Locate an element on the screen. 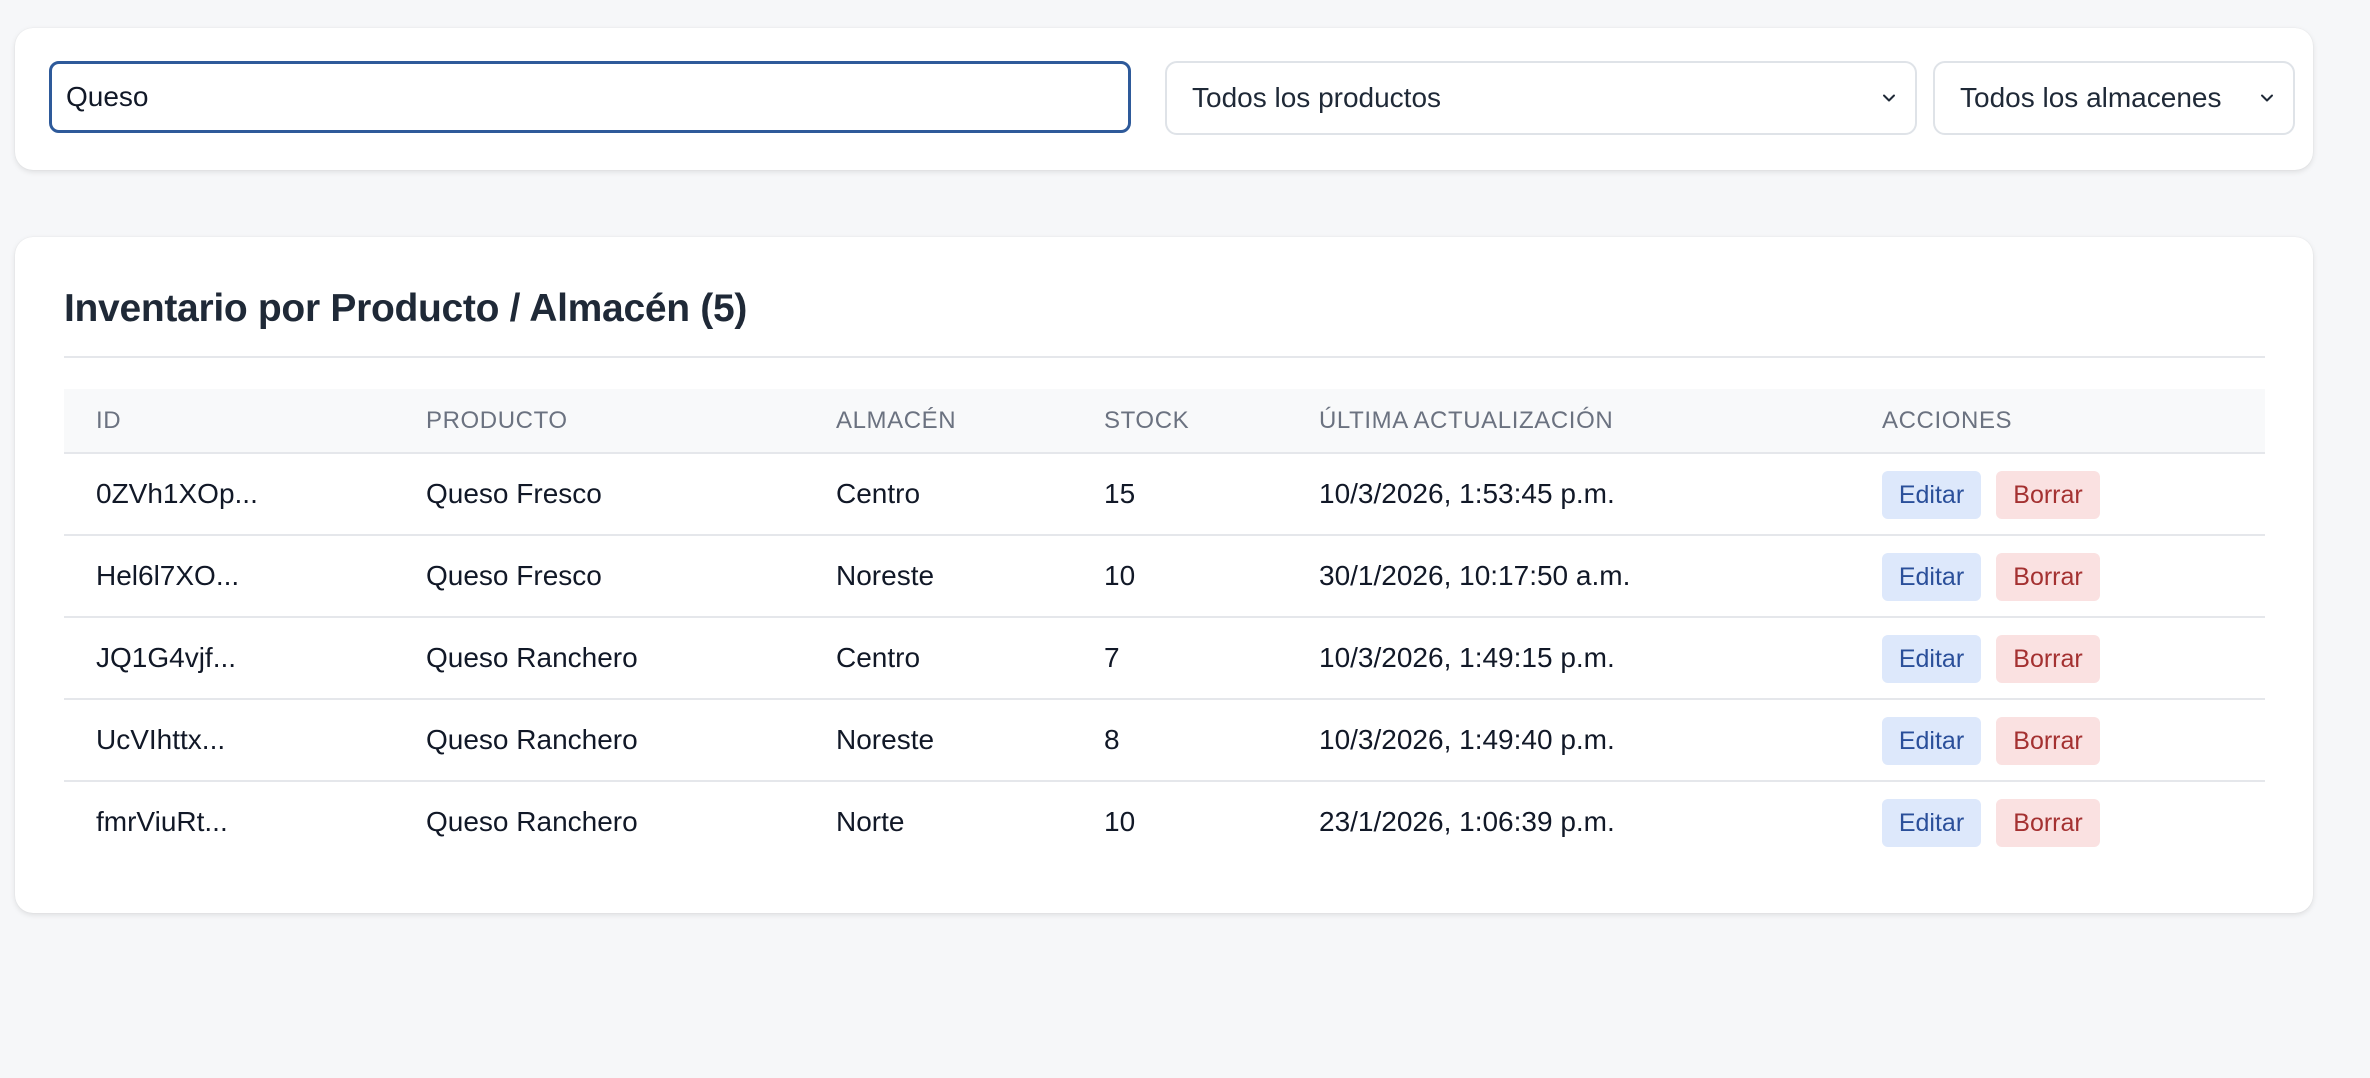 This screenshot has width=2370, height=1078. cell-last-update: 30/1/2026, 10:17:50 a.m. is located at coordinates (1475, 575).